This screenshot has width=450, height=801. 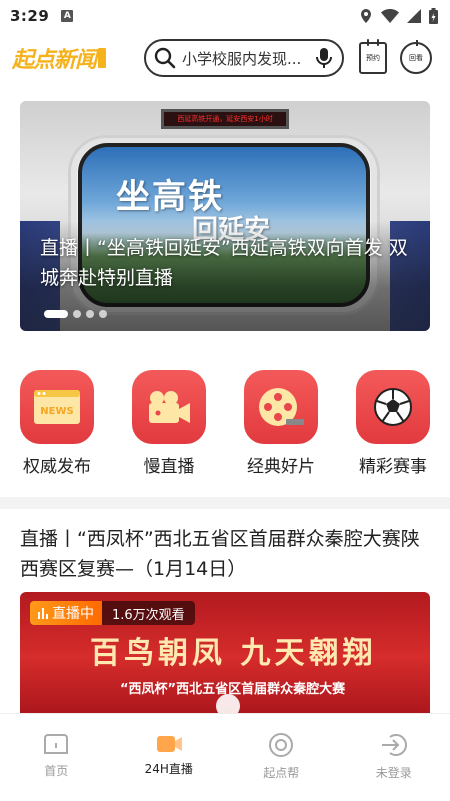 I want to click on tab-qidian-help: 起点帮, so click(x=281, y=757).